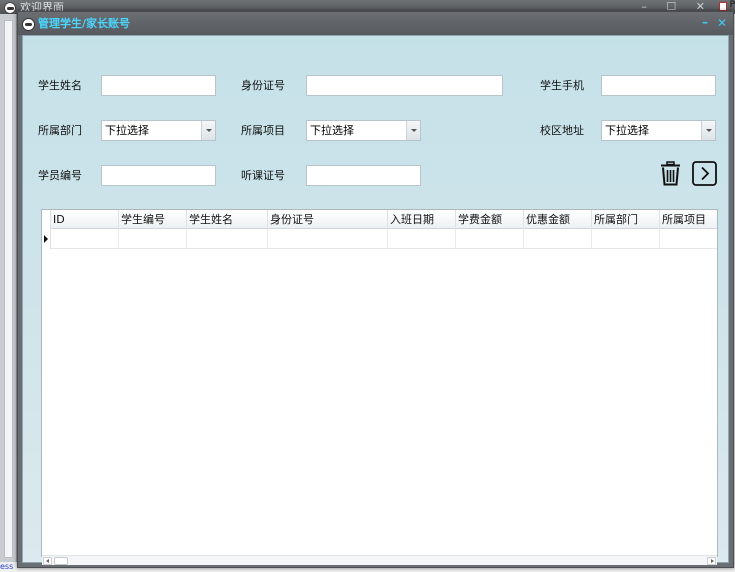 The image size is (735, 572). Describe the element at coordinates (558, 219) in the screenshot. I see `column-header-discount: 优惠金额` at that location.